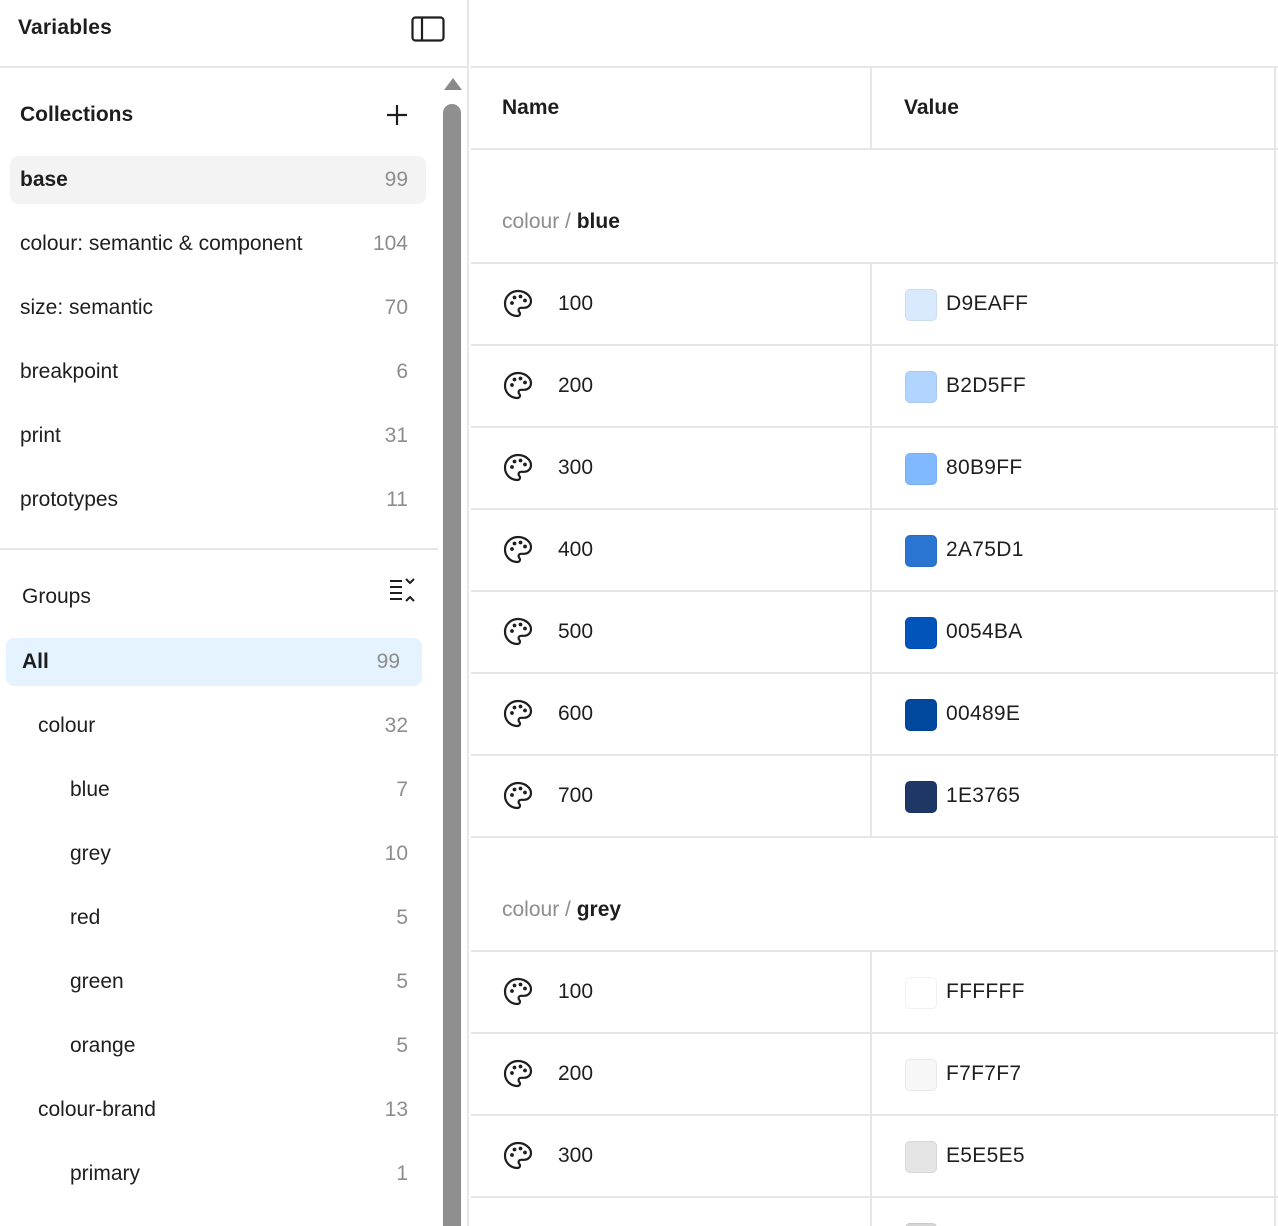 The image size is (1278, 1226). I want to click on table-row: 300 E5E5E5, so click(874, 1157).